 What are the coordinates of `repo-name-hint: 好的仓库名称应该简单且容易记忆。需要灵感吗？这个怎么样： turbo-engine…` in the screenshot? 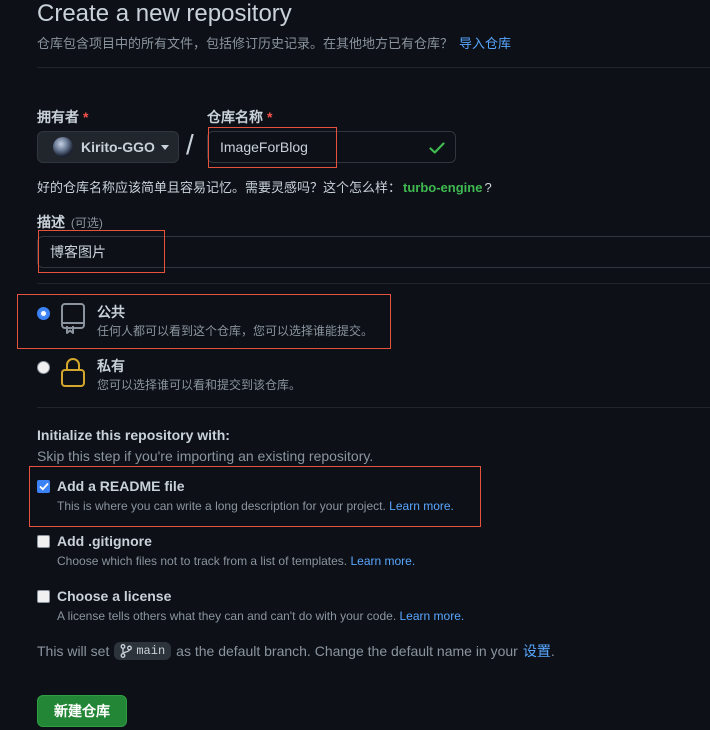 It's located at (264, 186).